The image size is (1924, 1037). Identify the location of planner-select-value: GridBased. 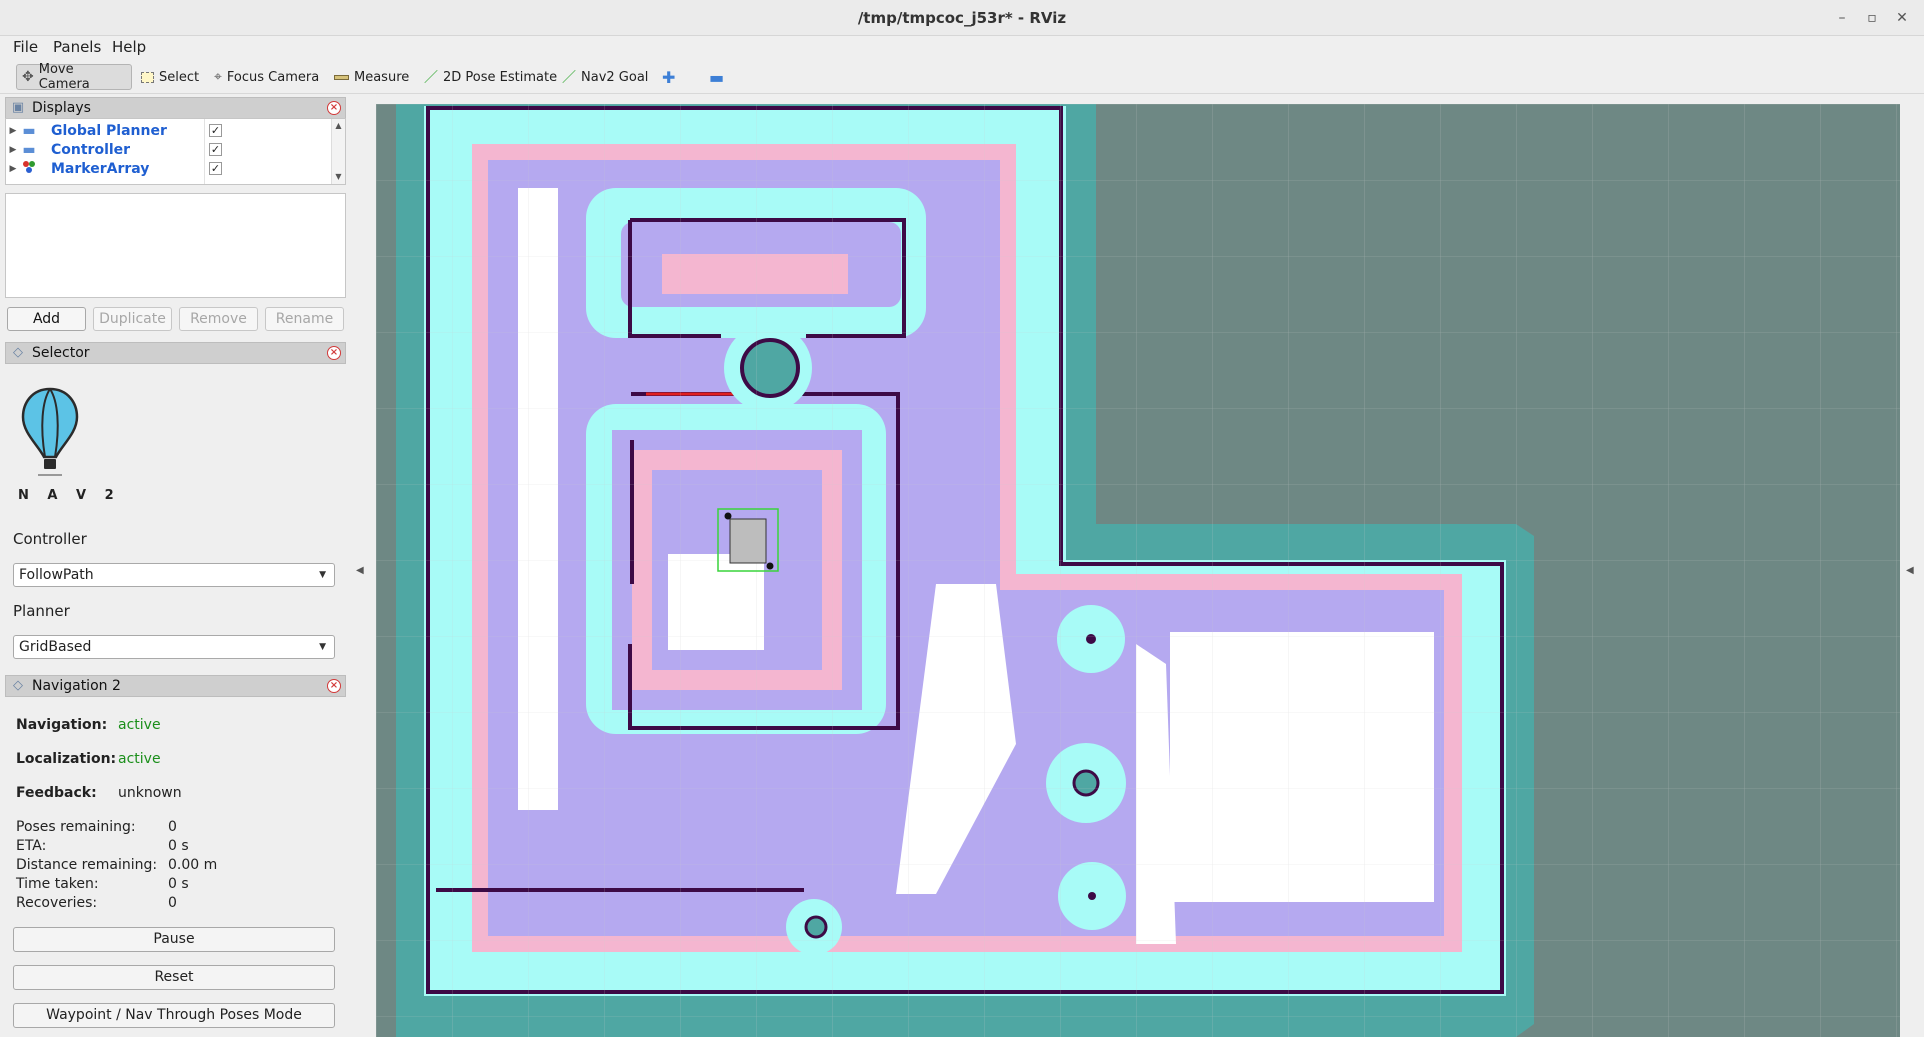
(55, 647).